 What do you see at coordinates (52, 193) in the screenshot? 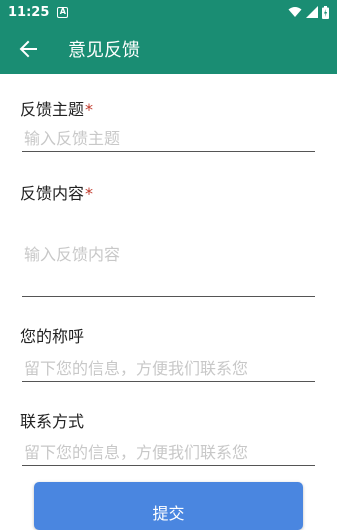
I see `content-label-text: 反馈内容` at bounding box center [52, 193].